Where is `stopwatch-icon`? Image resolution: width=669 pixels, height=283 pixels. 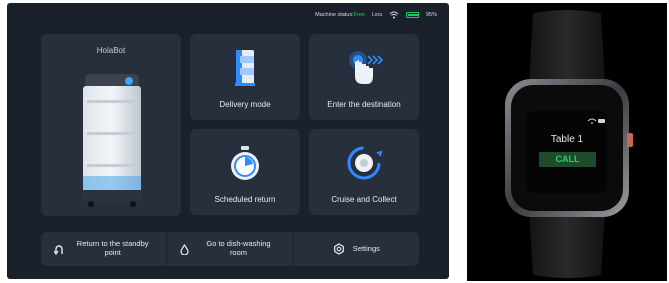 stopwatch-icon is located at coordinates (245, 163).